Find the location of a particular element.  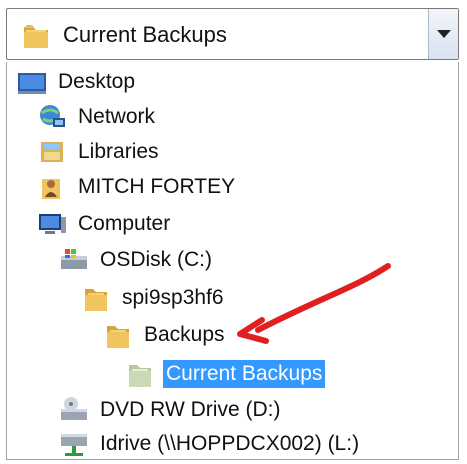

tree-item-label: Backups is located at coordinates (184, 334).